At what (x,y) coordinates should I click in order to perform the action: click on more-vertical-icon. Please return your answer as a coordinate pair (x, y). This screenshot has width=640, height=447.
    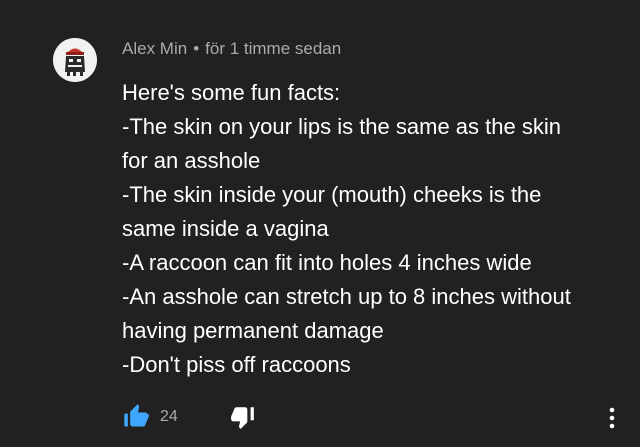
    Looking at the image, I should click on (612, 418).